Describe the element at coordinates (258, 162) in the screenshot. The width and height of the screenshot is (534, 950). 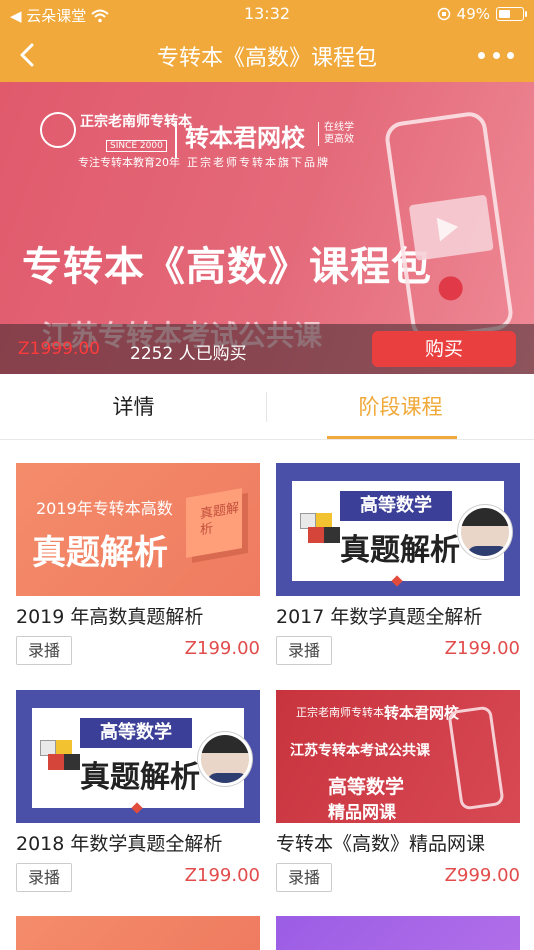
I see `brand-subtitle: 正宗老师专转本旗下品牌` at that location.